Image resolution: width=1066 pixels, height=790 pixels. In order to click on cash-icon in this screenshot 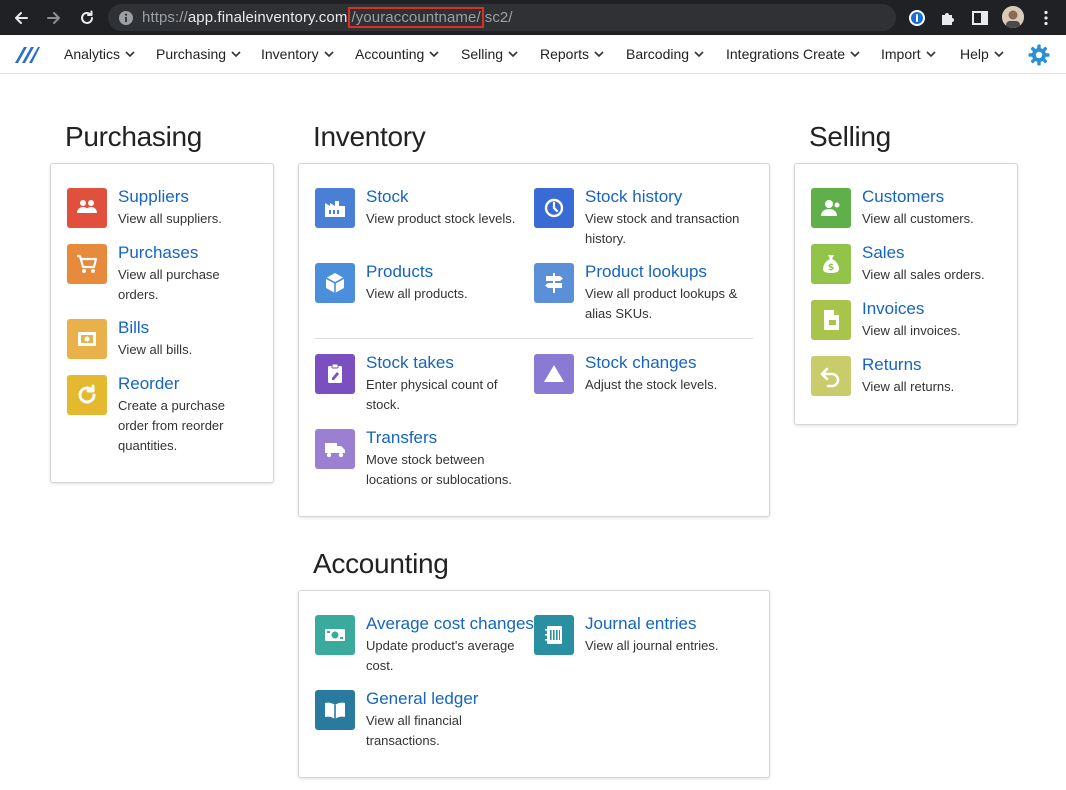, I will do `click(335, 635)`.